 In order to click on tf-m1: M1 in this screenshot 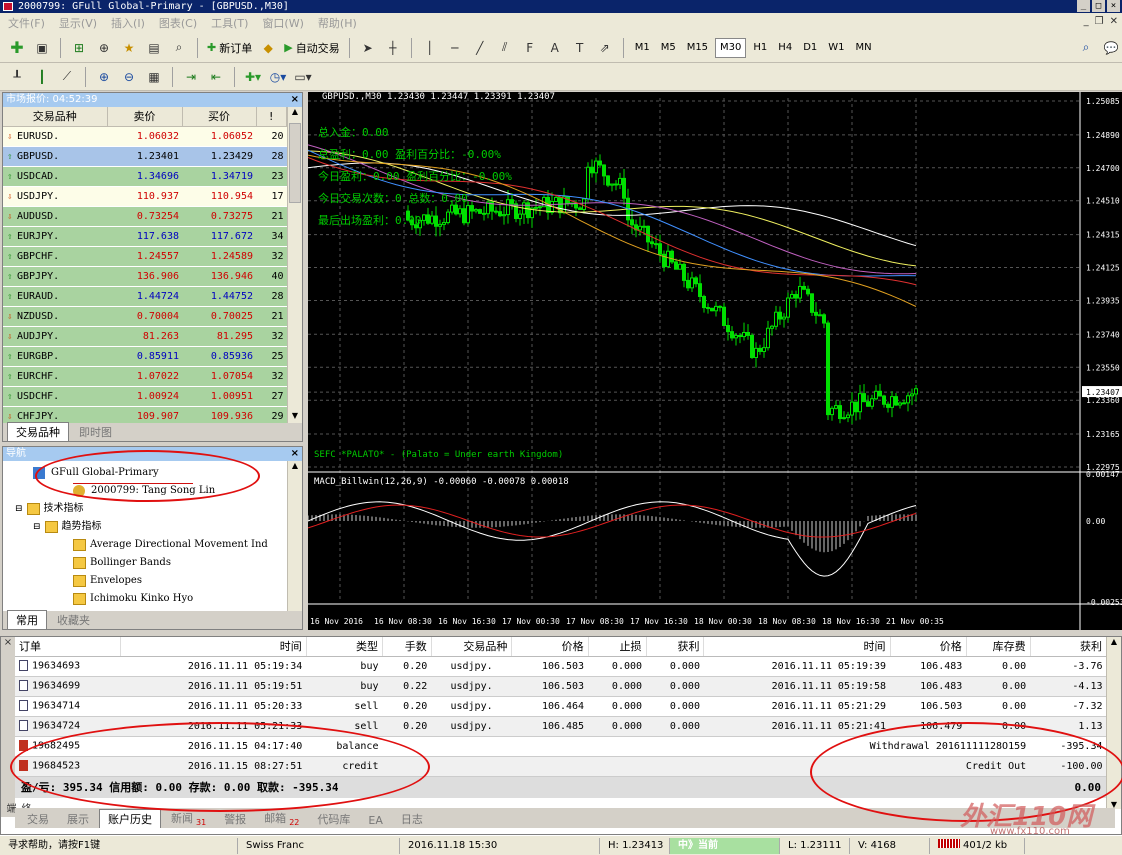, I will do `click(642, 48)`.